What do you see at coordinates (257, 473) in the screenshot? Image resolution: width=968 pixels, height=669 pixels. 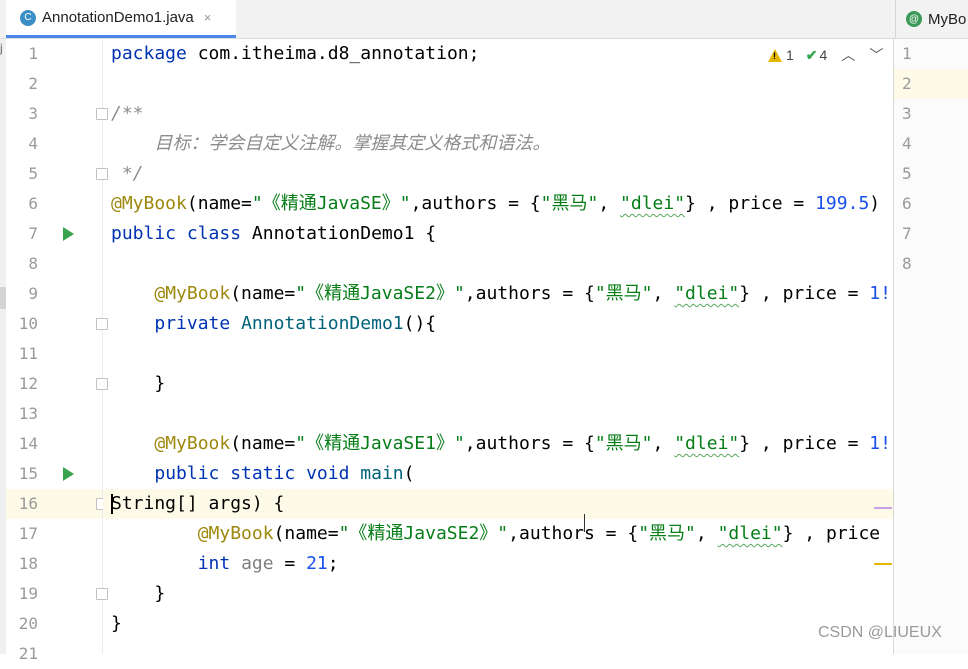 I see `code-token: public static void` at bounding box center [257, 473].